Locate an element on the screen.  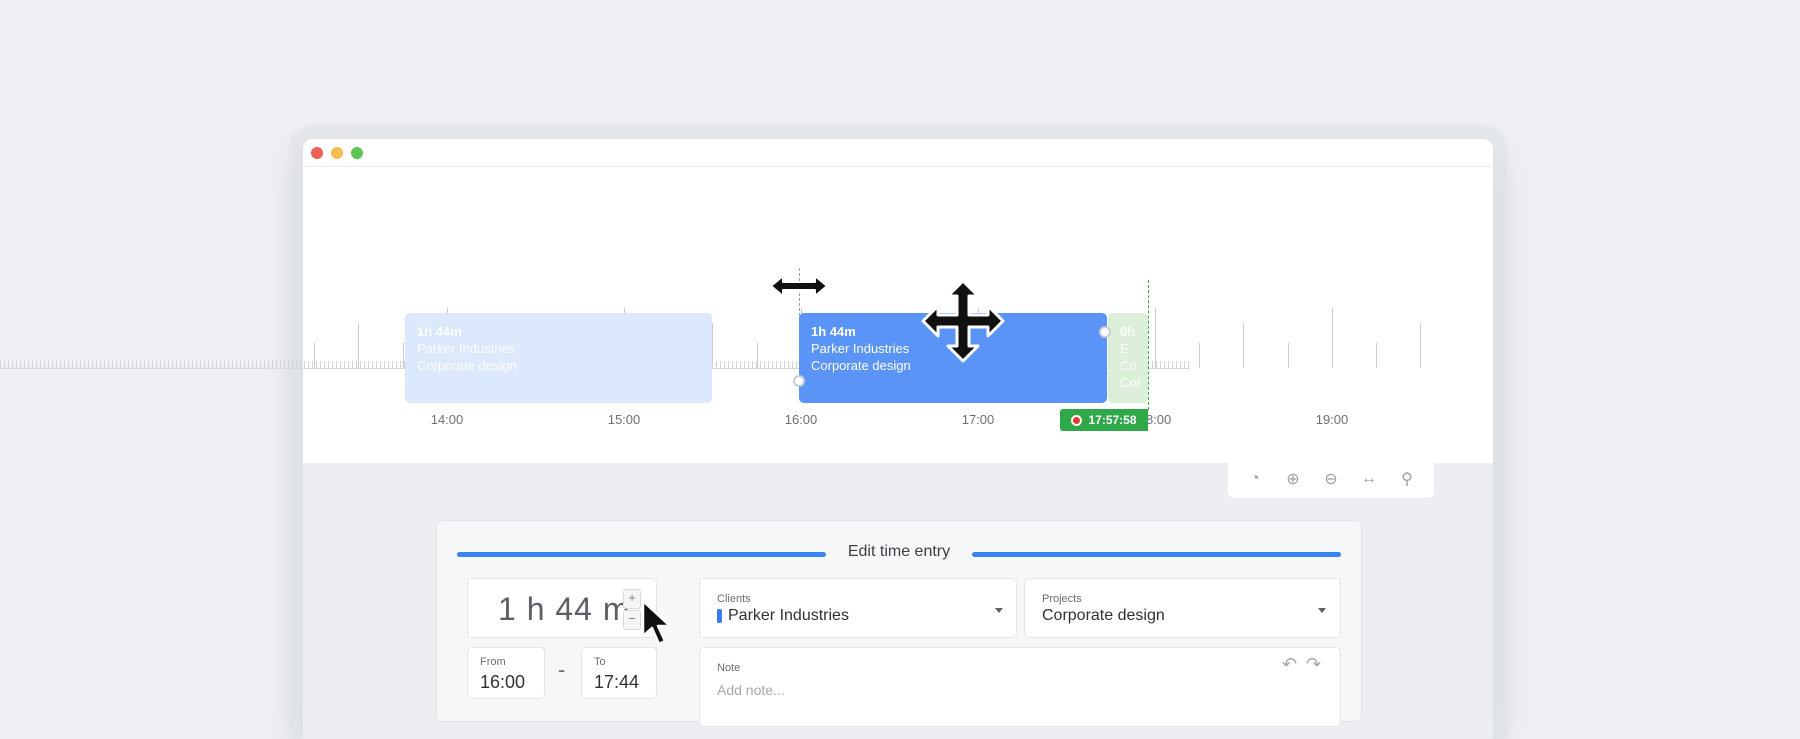
to-hour: 17 is located at coordinates (604, 682).